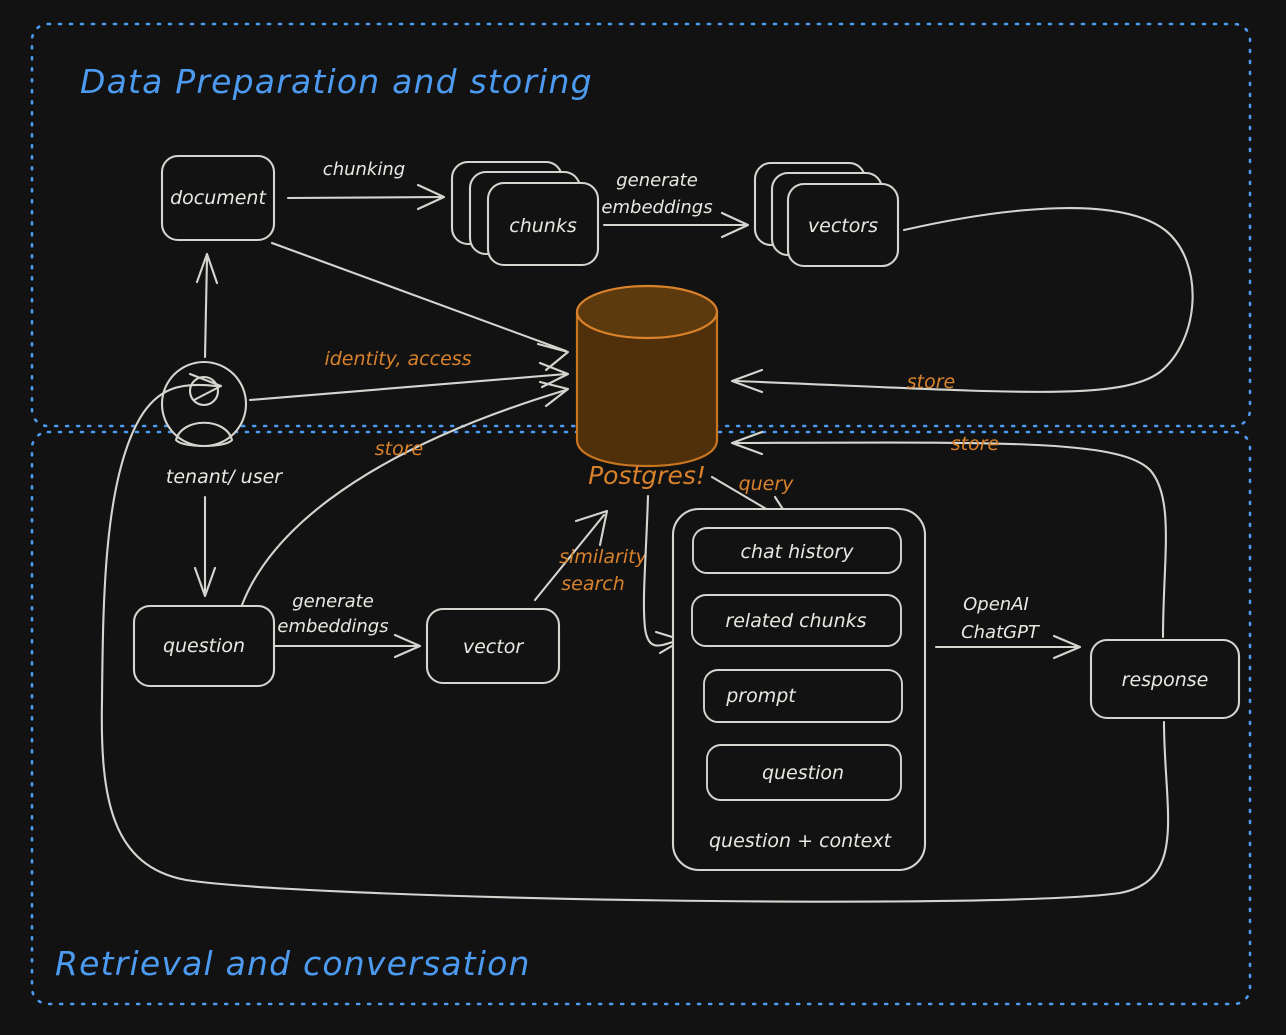  I want to click on node-vector: vector, so click(493, 646).